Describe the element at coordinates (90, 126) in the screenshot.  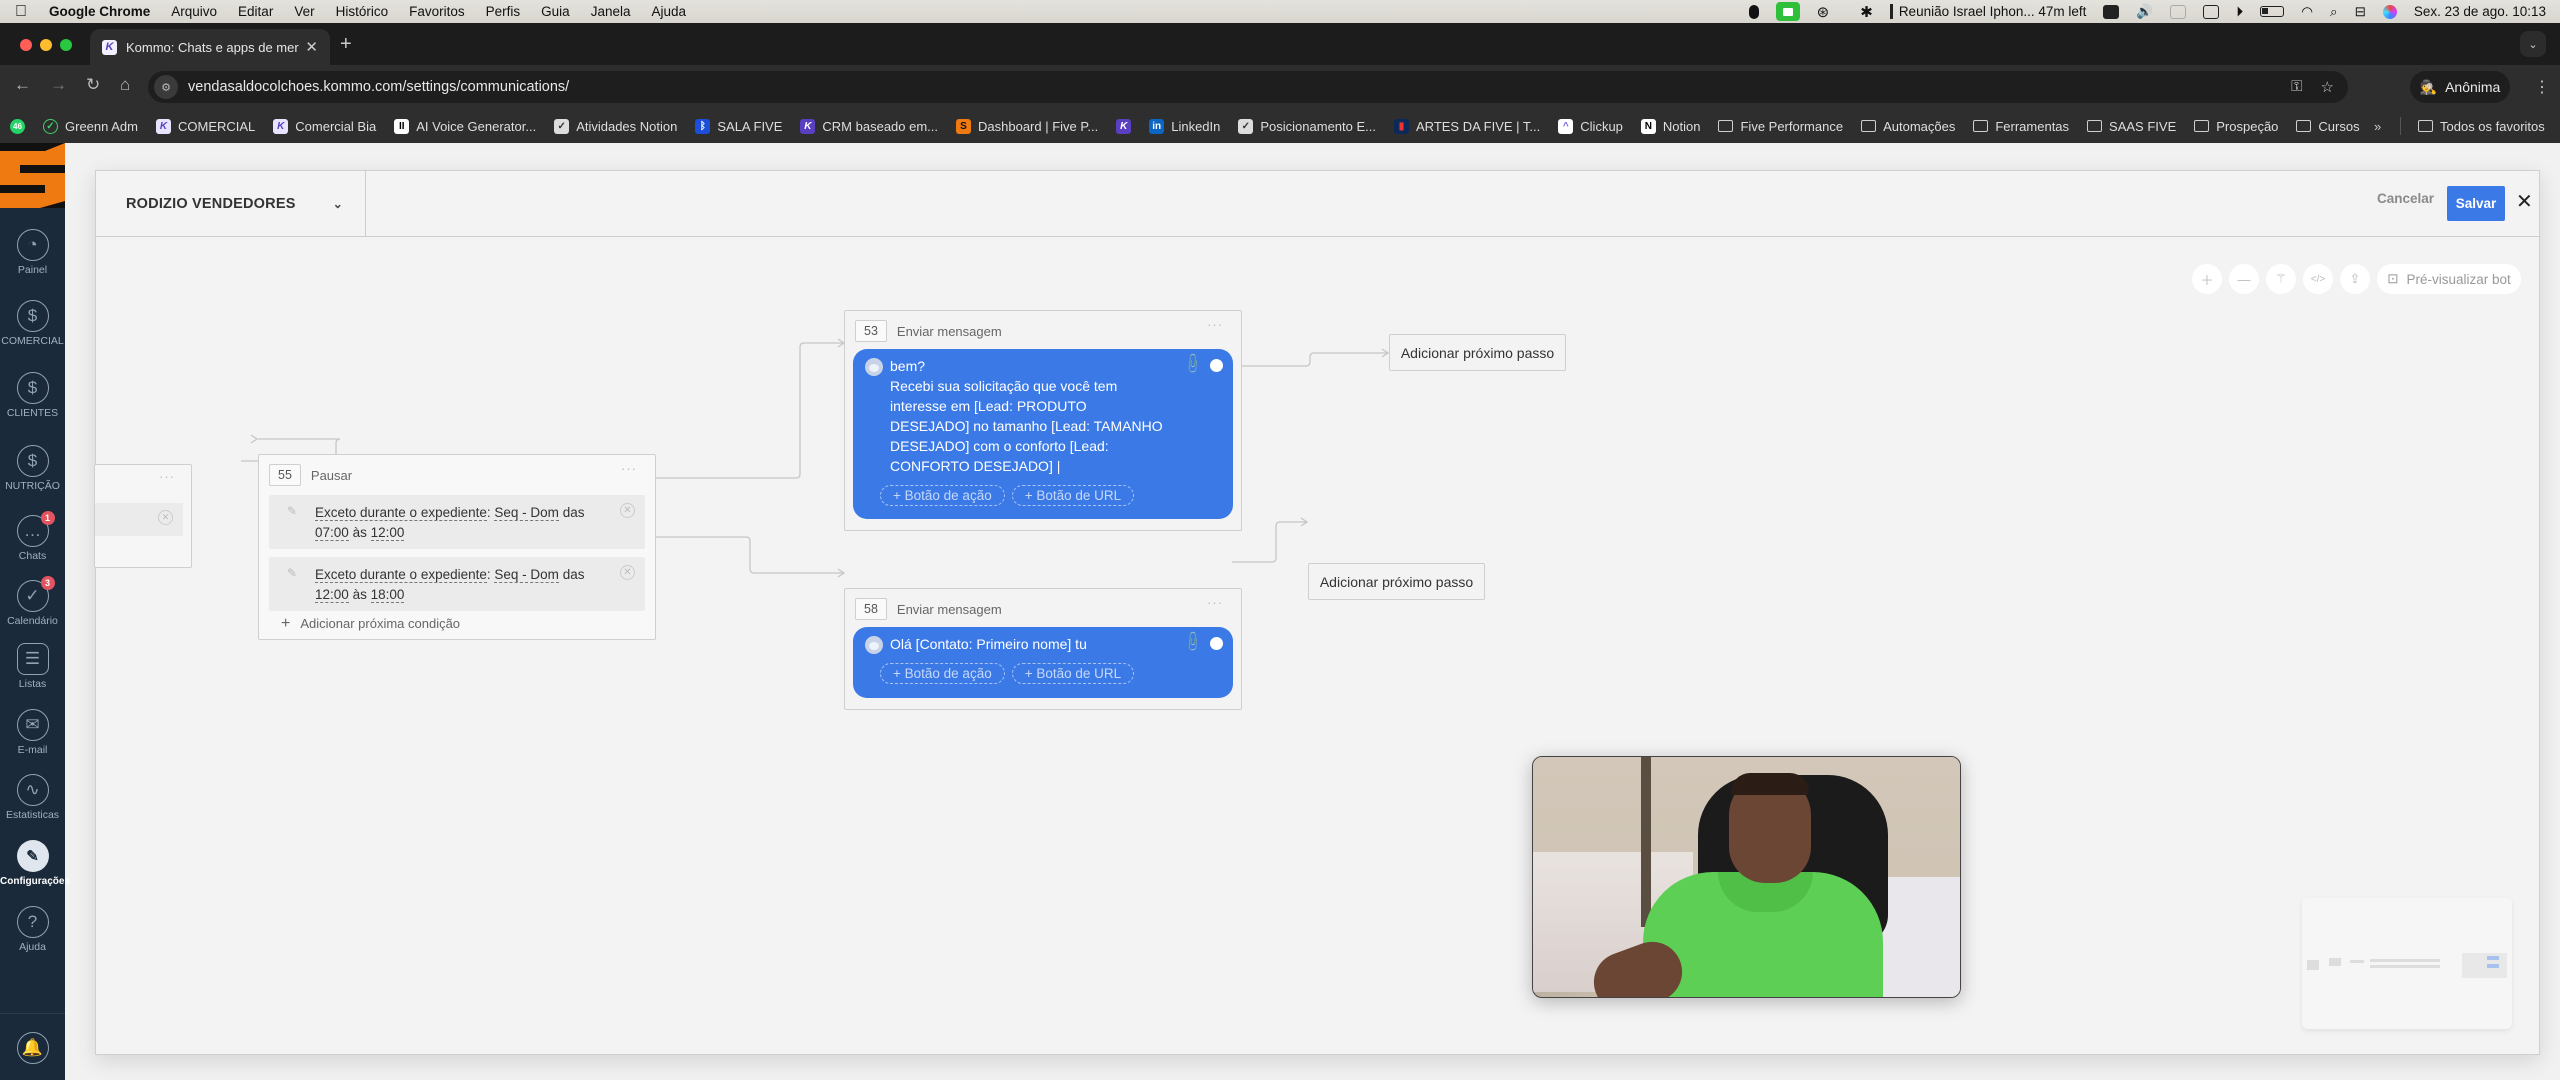
I see `bookmark-greenn-adm: ✓ Greenn Adm` at that location.